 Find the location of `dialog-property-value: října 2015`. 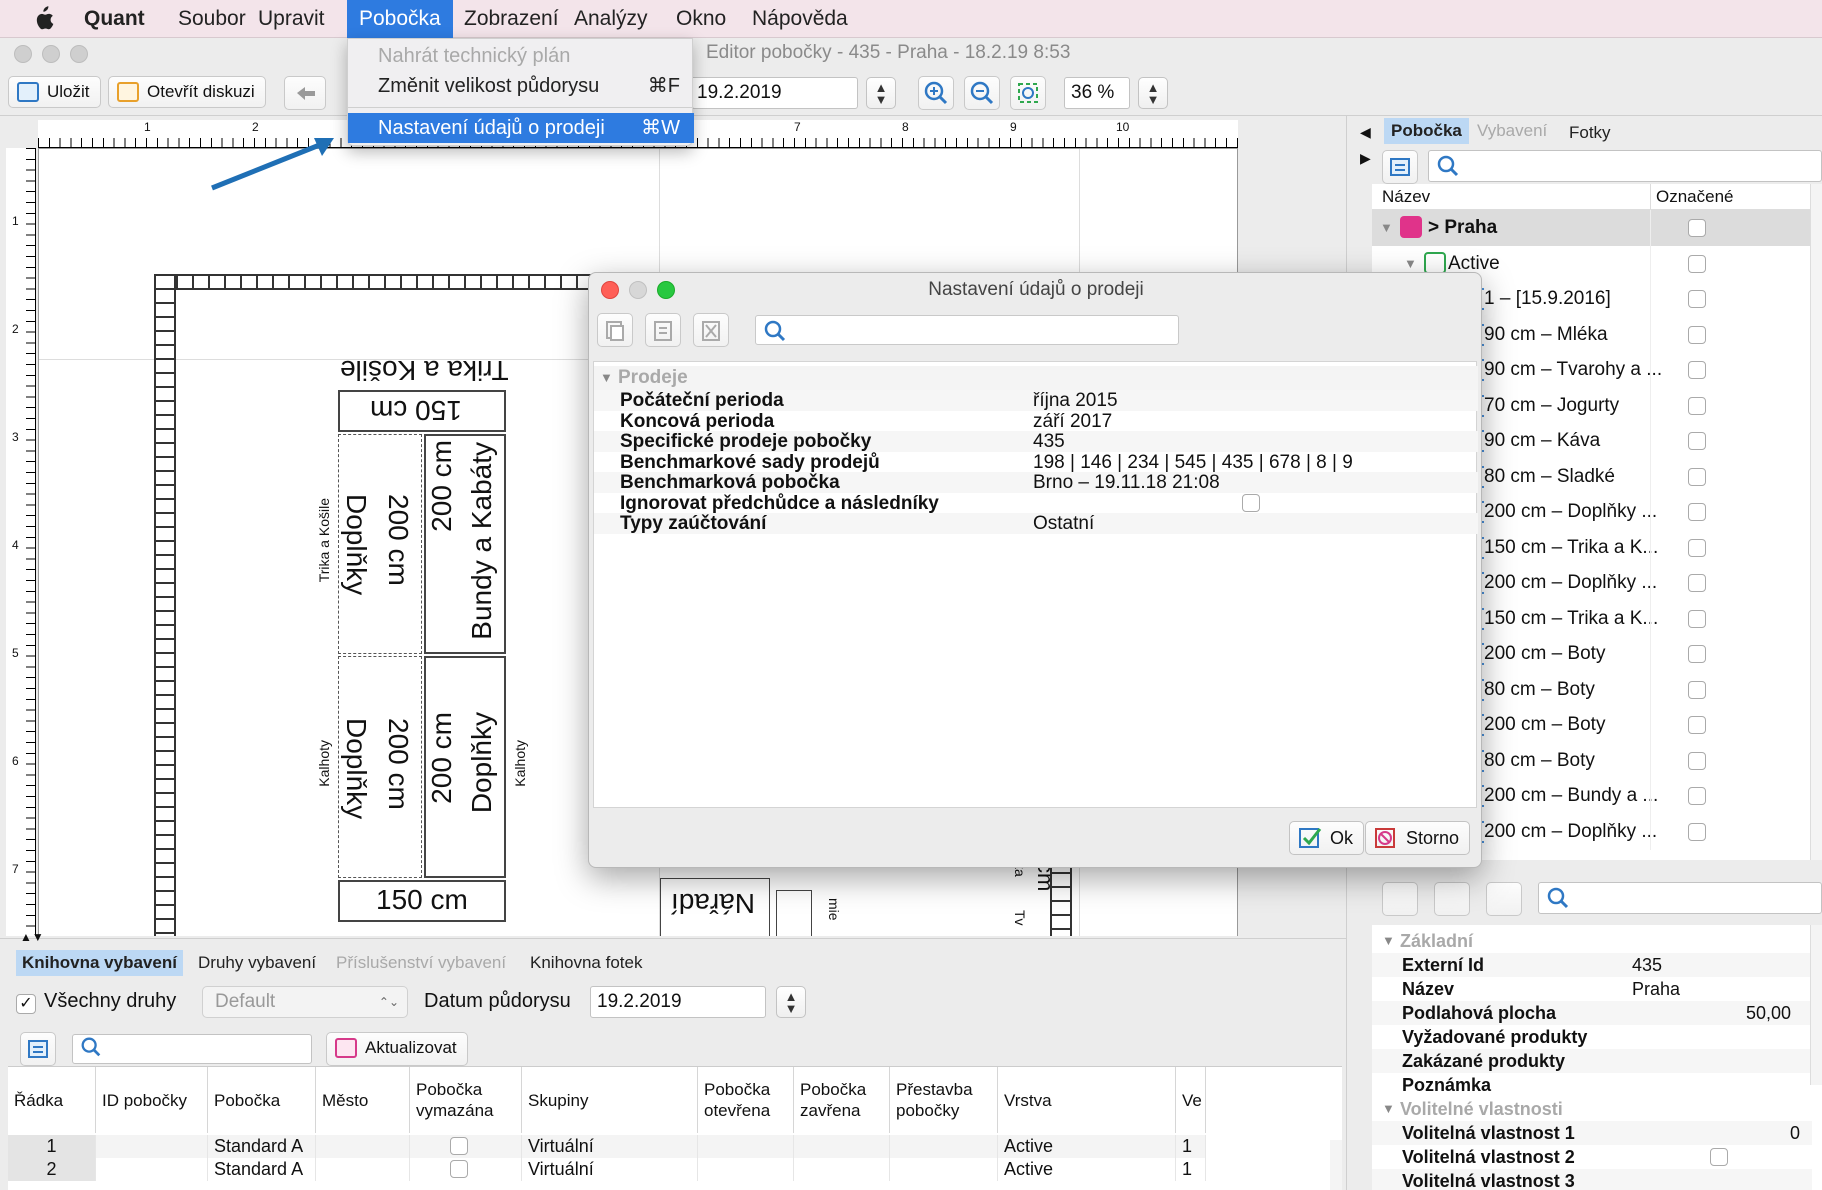

dialog-property-value: října 2015 is located at coordinates (1075, 400).